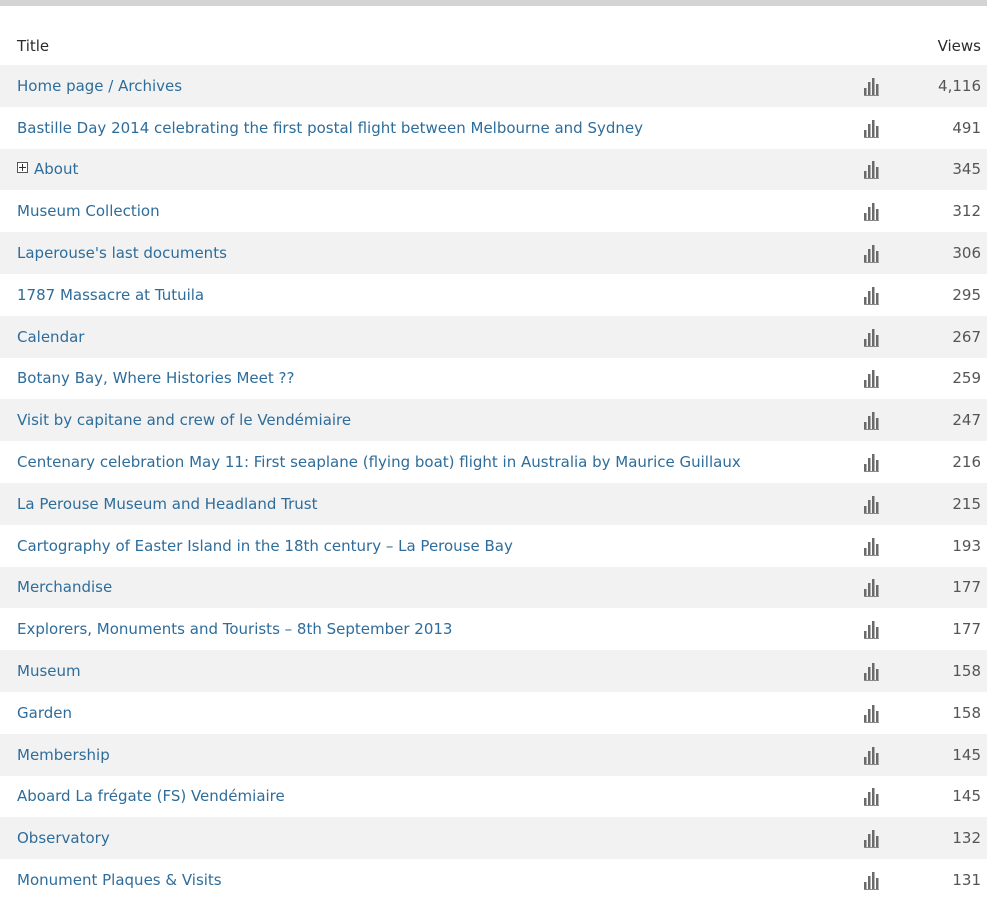 The width and height of the screenshot is (987, 901). Describe the element at coordinates (425, 86) in the screenshot. I see `post-title-link: Home page / Archives` at that location.